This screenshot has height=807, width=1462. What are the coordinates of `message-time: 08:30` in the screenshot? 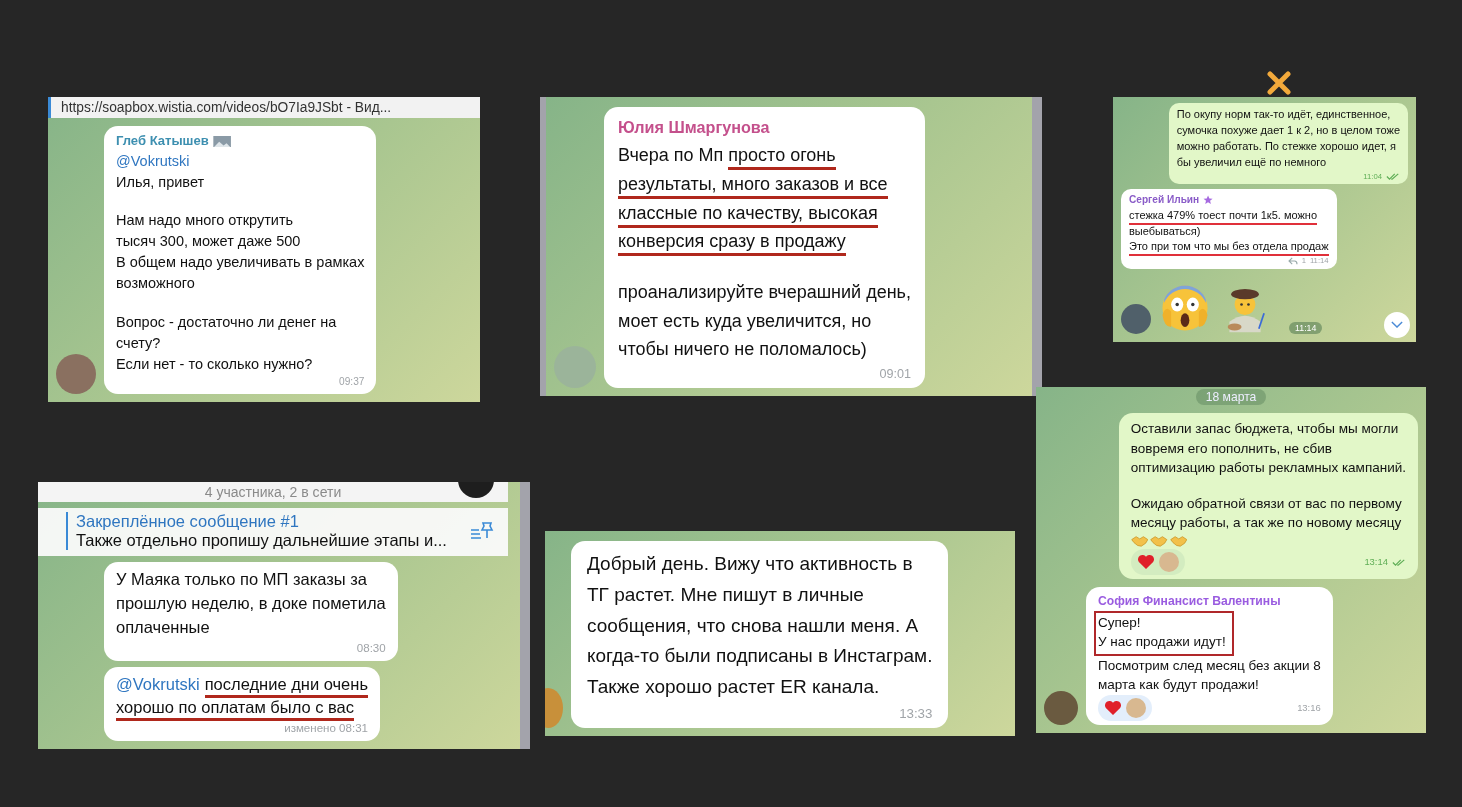 It's located at (371, 648).